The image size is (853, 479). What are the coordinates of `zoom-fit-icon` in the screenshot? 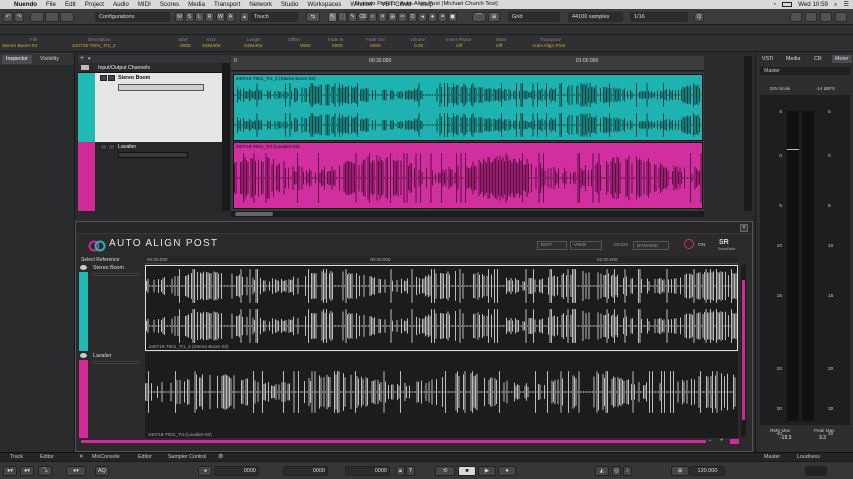 It's located at (734, 441).